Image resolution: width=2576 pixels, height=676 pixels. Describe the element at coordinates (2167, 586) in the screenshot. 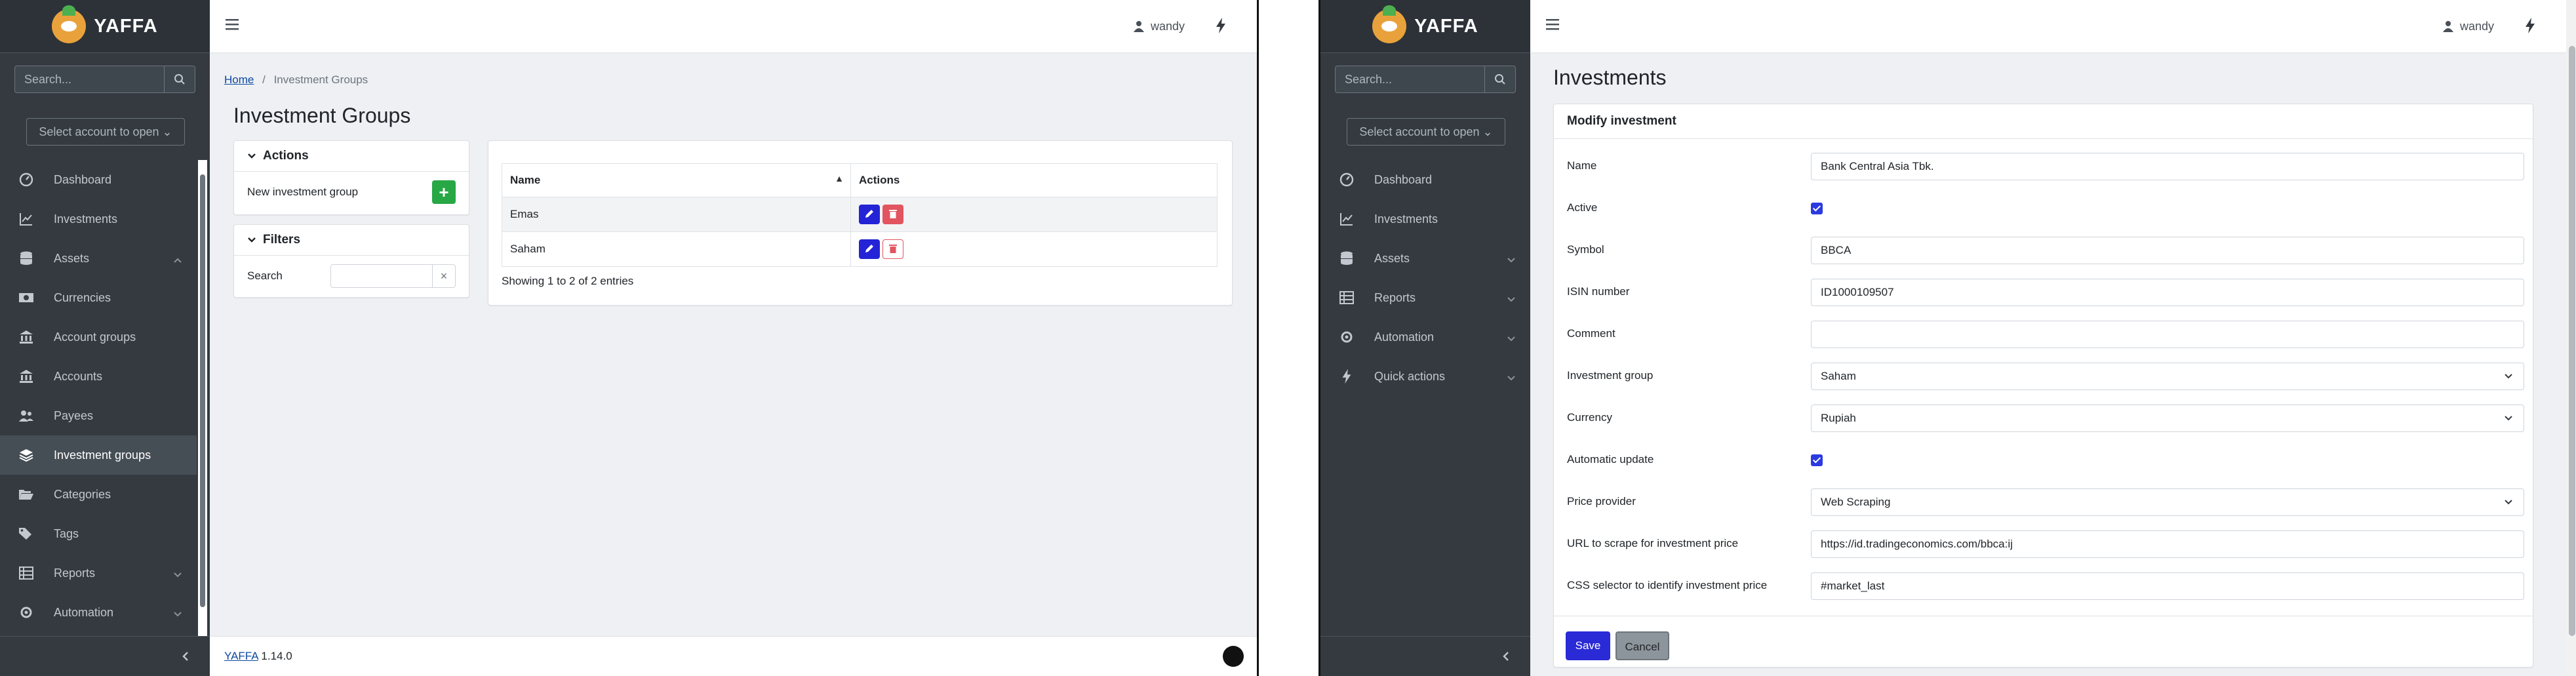

I see `css-selector-input: #market_last` at that location.